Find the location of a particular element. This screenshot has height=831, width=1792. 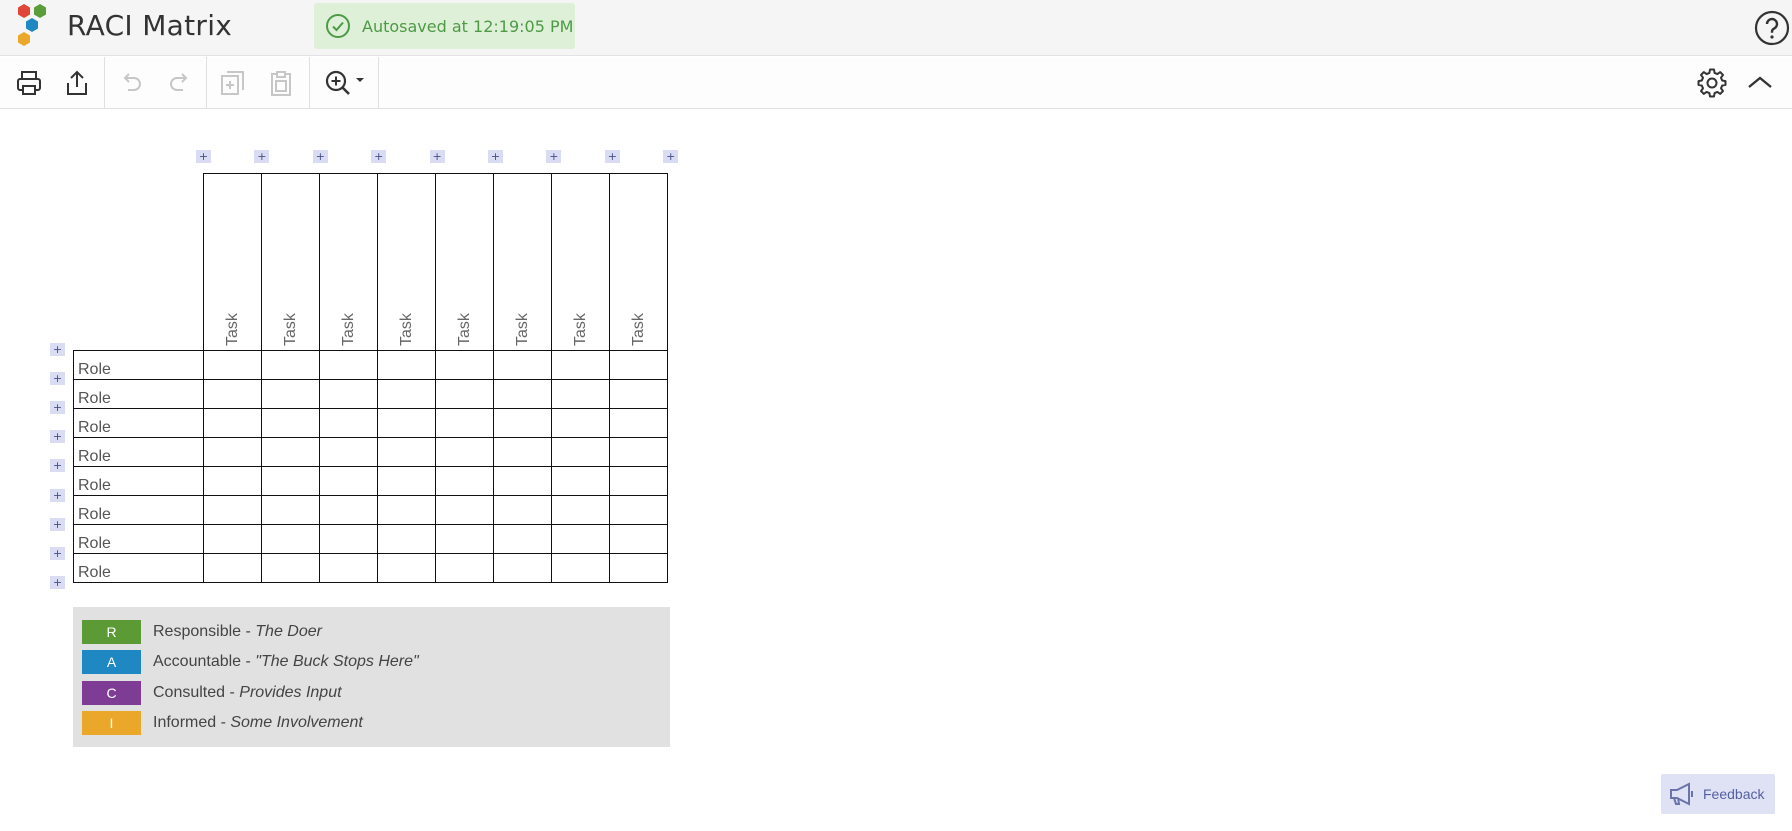

settings-button is located at coordinates (1712, 83).